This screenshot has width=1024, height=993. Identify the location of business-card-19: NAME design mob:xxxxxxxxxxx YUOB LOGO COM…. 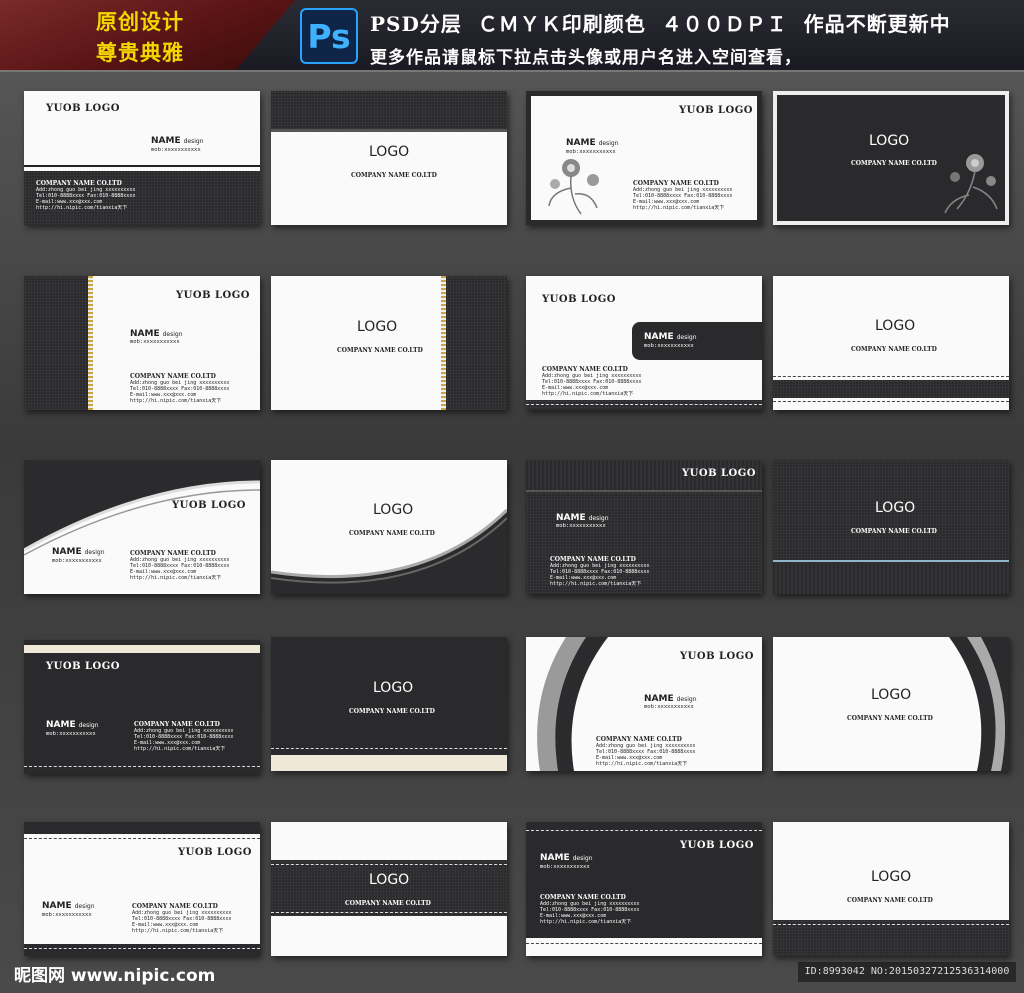
(644, 889).